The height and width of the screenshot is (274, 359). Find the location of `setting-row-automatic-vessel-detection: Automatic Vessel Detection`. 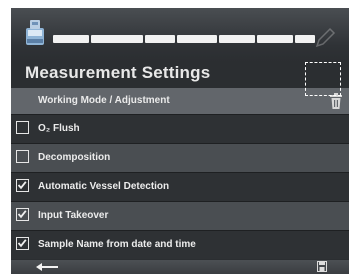

setting-row-automatic-vessel-detection: Automatic Vessel Detection is located at coordinates (180, 186).